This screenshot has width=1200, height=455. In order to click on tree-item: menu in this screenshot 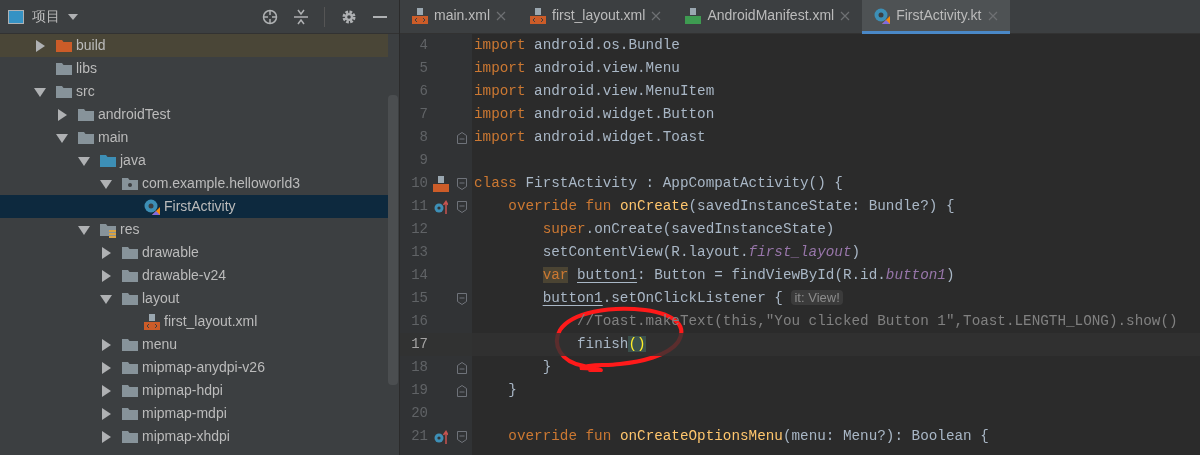, I will do `click(194, 344)`.